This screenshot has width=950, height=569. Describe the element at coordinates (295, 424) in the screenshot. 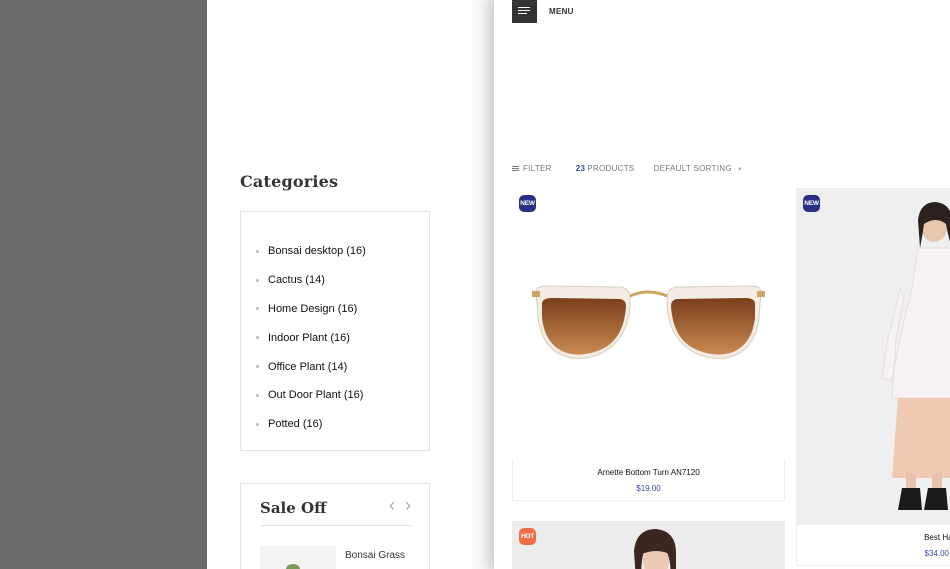

I see `category-label: Potted (16)` at that location.